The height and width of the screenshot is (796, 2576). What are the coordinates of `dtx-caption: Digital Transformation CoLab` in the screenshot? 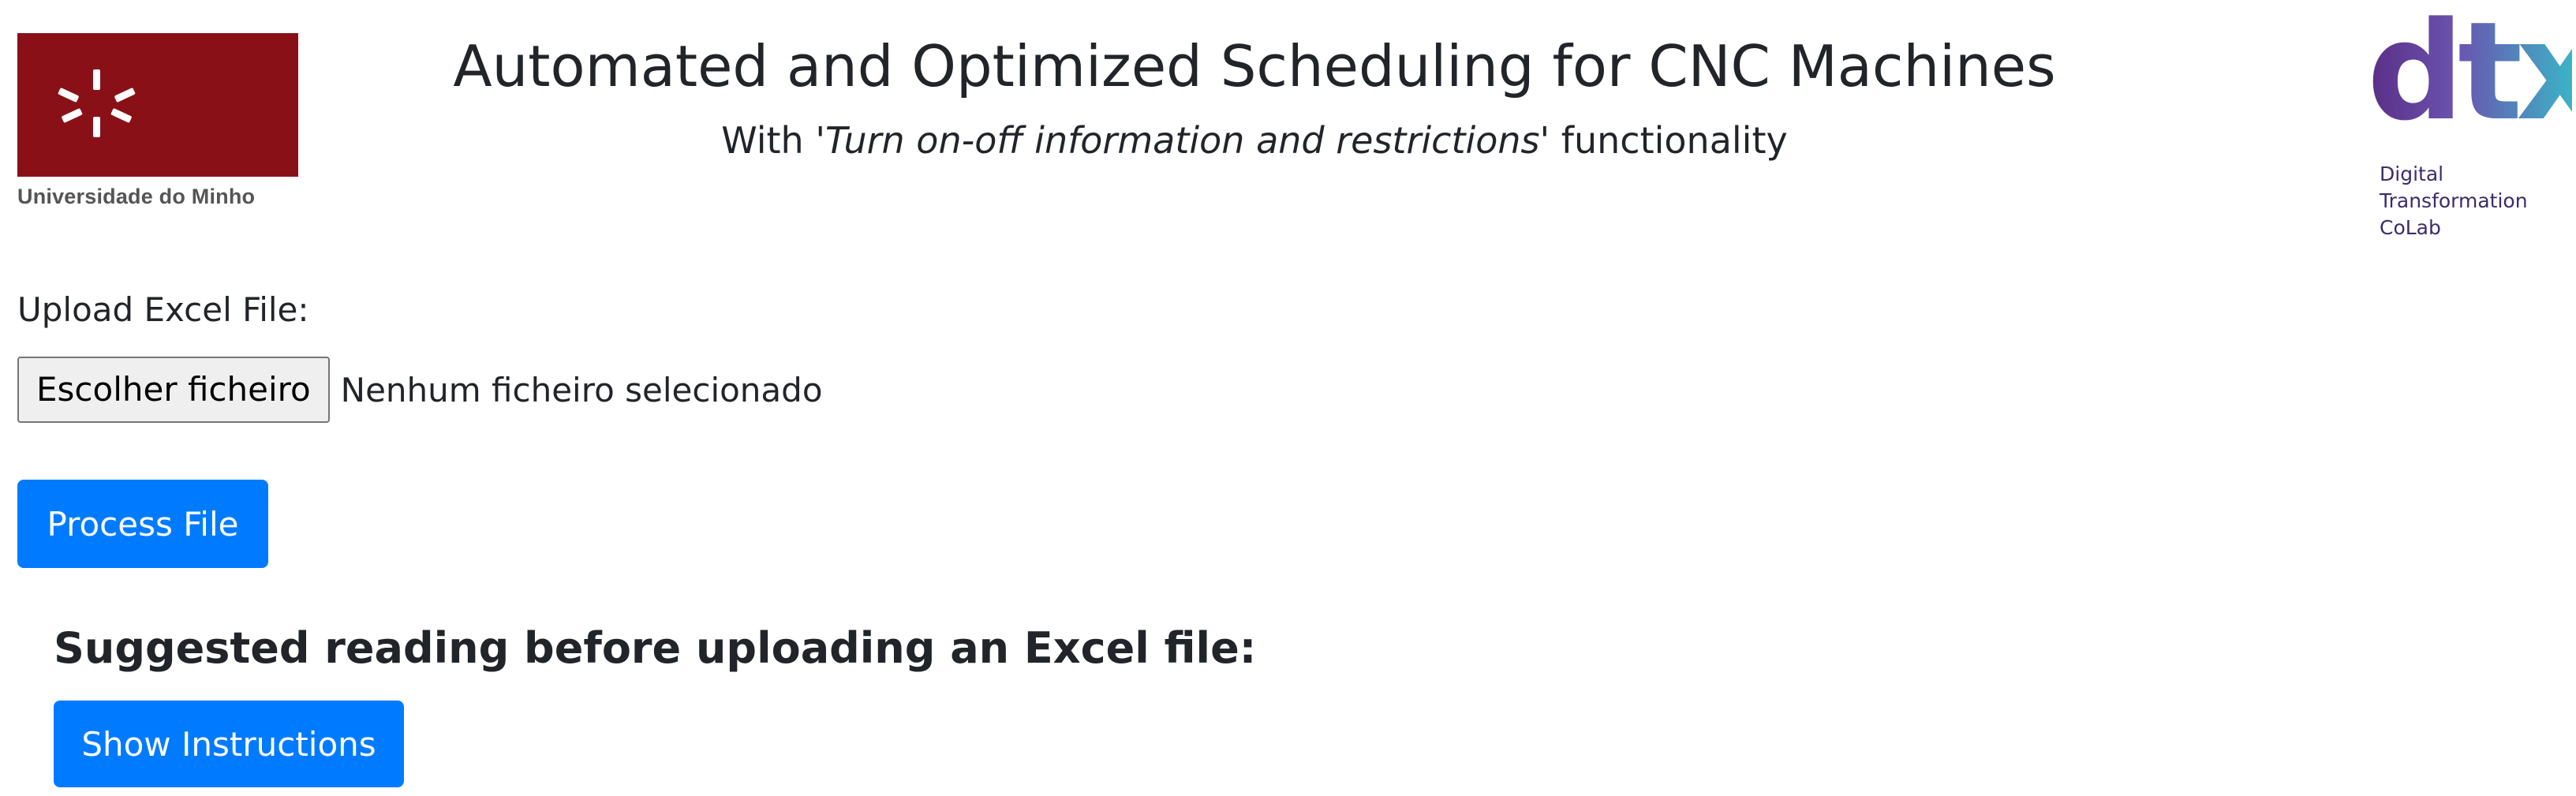 It's located at (2469, 201).